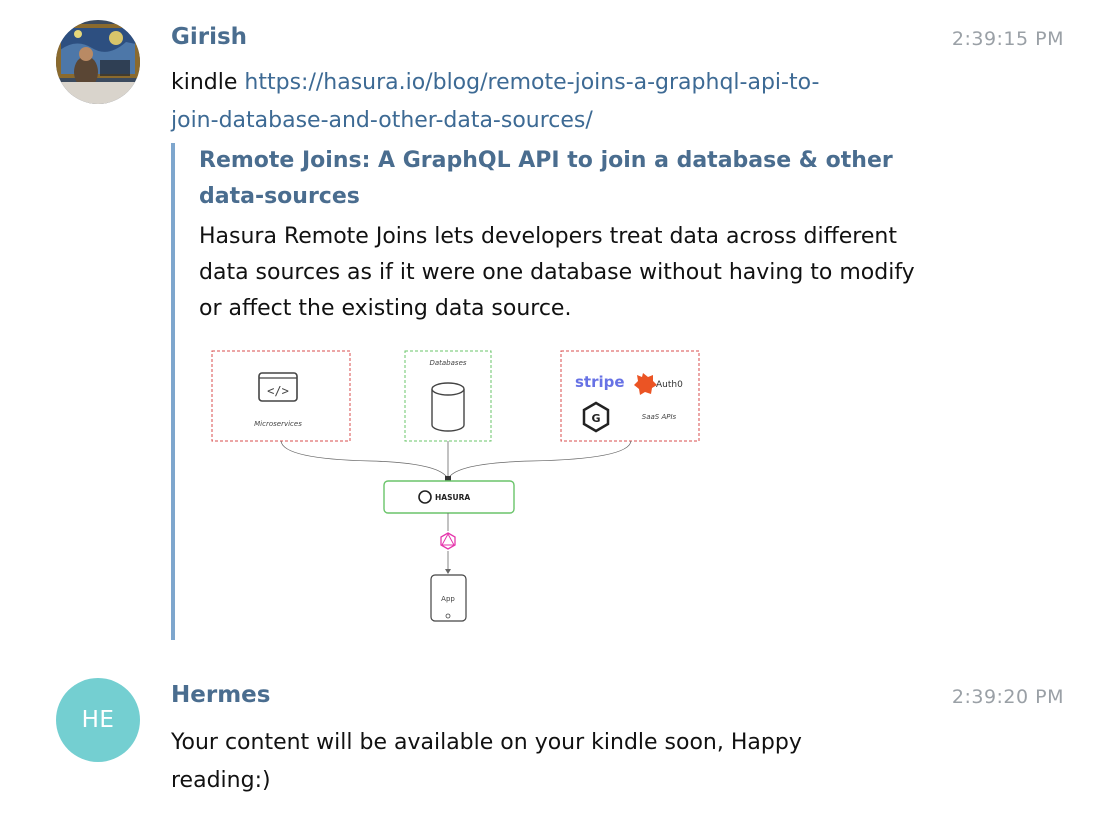 This screenshot has width=1120, height=828. I want to click on connector-microservices, so click(364, 460).